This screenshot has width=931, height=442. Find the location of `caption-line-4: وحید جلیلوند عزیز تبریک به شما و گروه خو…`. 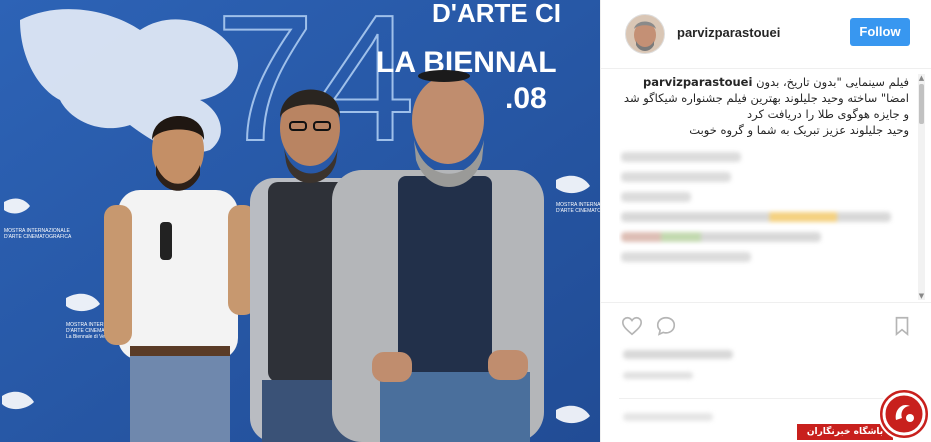

caption-line-4: وحید جلیلوند عزیز تبریک به شما و گروه خو… is located at coordinates (799, 130).